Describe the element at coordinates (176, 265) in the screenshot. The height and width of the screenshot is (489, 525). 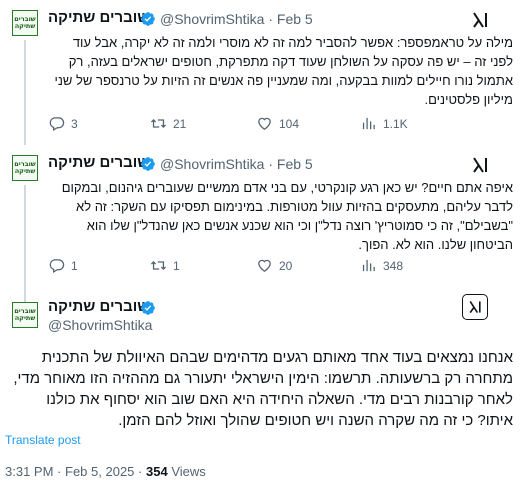
I see `repost-count: 1` at that location.